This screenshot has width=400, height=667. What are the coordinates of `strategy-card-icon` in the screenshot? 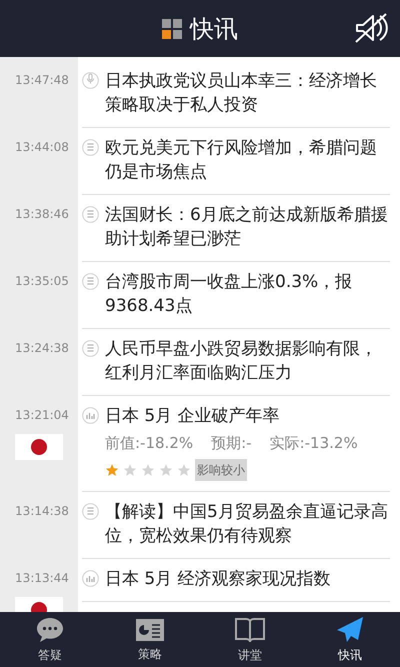 It's located at (150, 629).